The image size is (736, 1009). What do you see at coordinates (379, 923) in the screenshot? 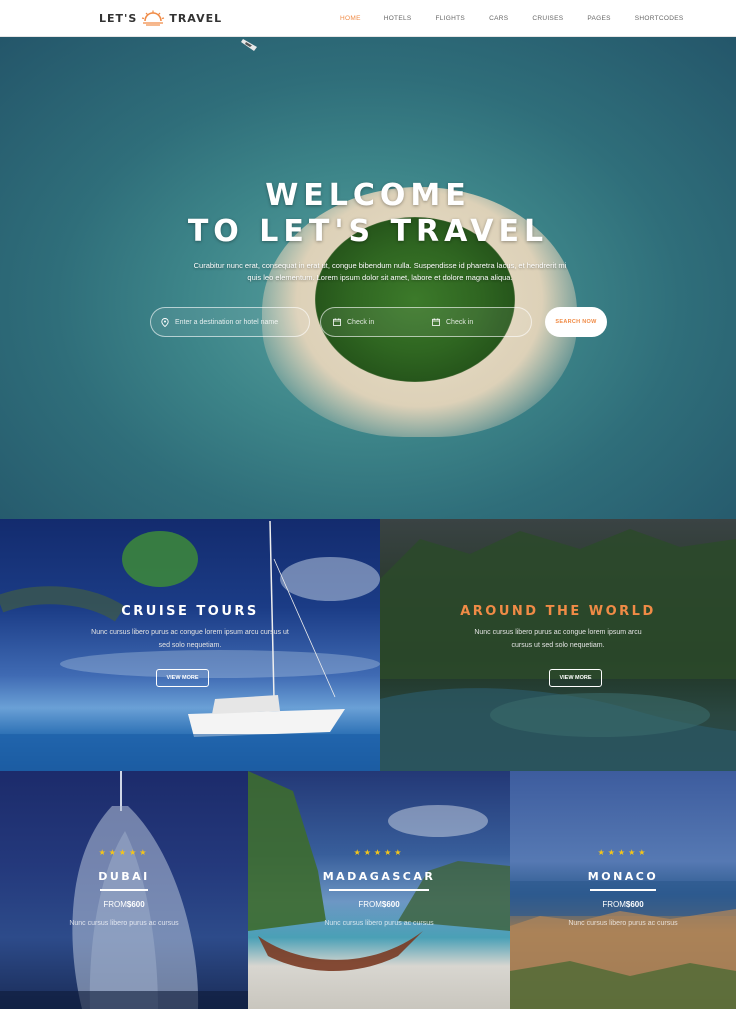
I see `madagascar-text: Nunc cursus libero purus ac cursus` at bounding box center [379, 923].